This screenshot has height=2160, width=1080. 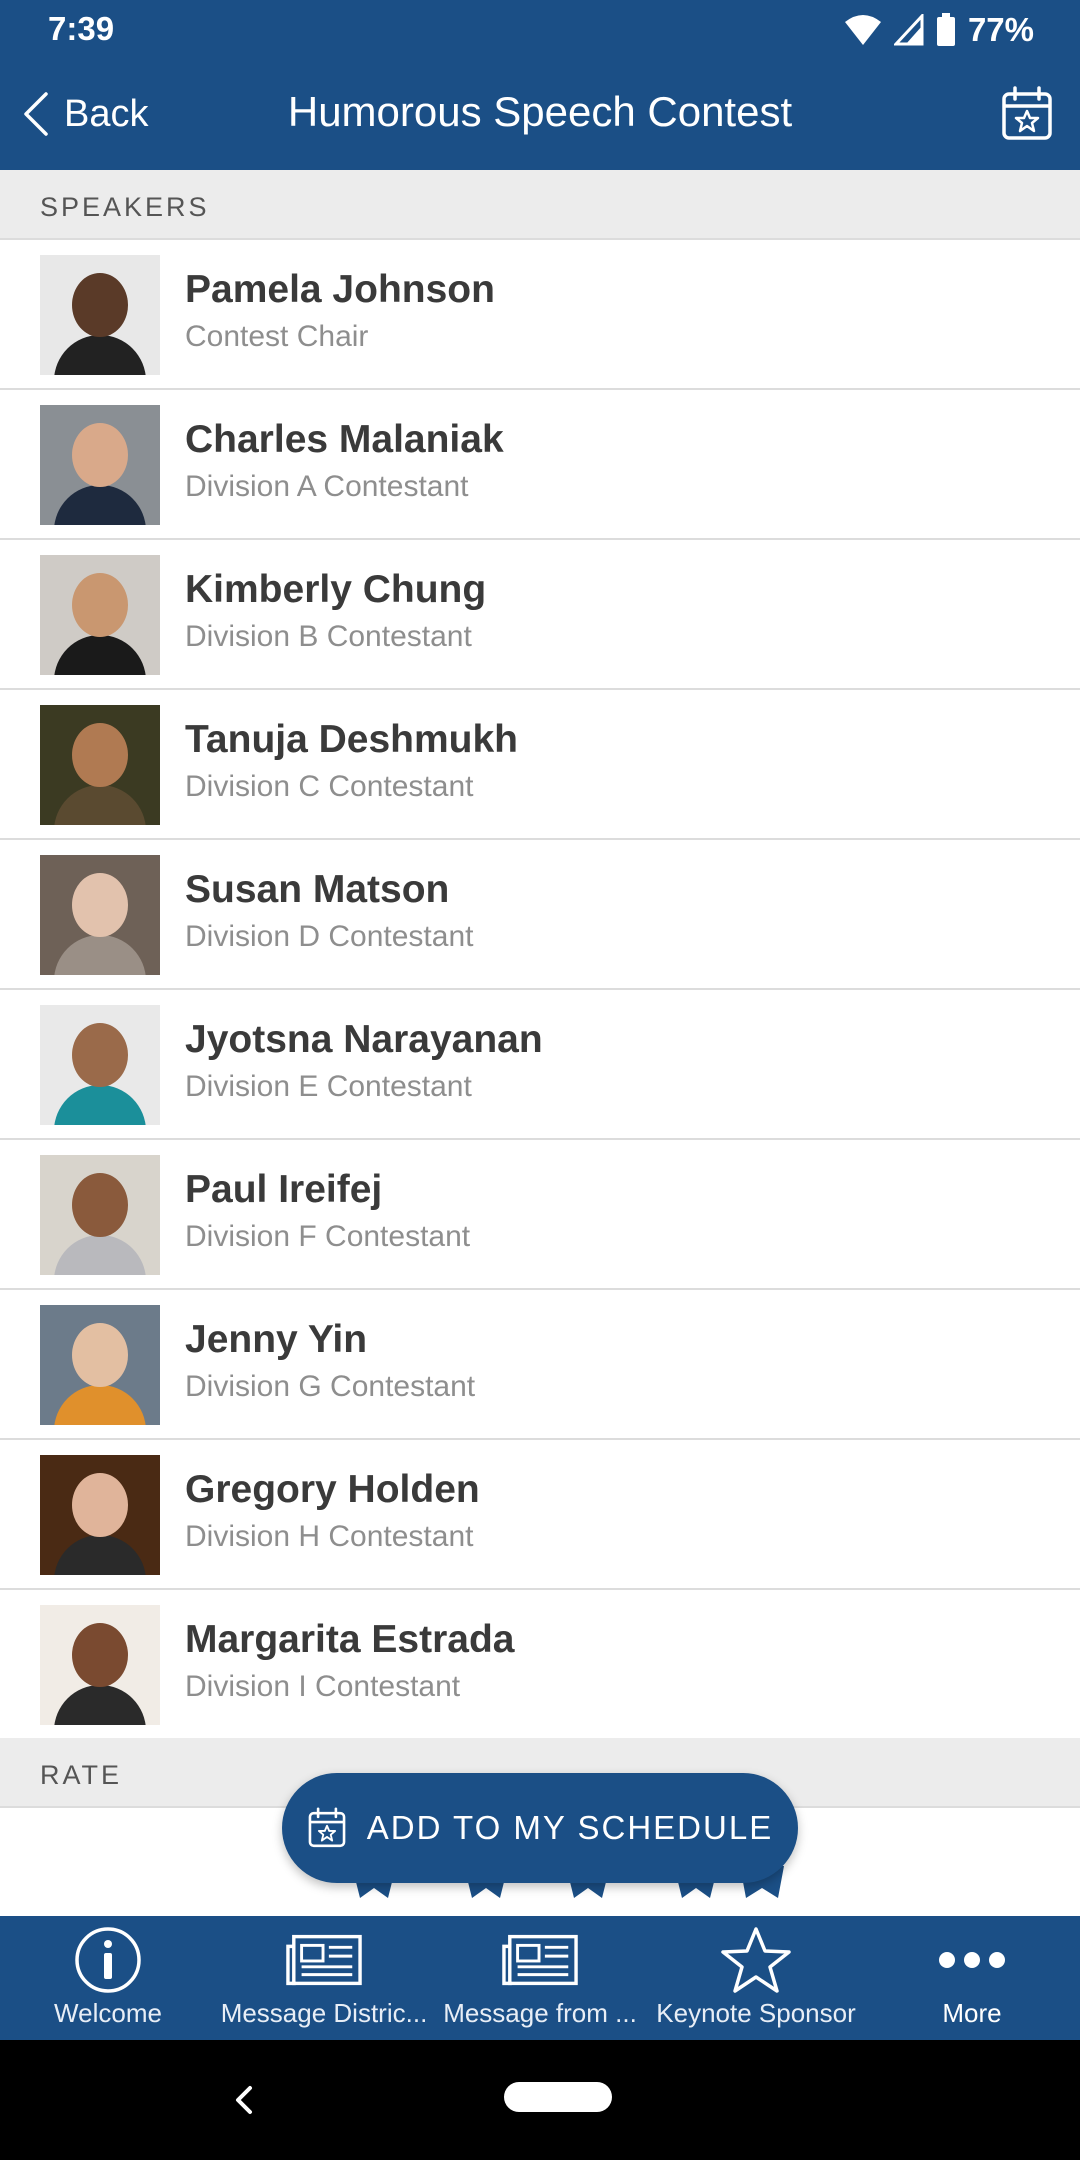 What do you see at coordinates (540, 615) in the screenshot?
I see `speaker-row: Kimberly Chung Division B Contestant` at bounding box center [540, 615].